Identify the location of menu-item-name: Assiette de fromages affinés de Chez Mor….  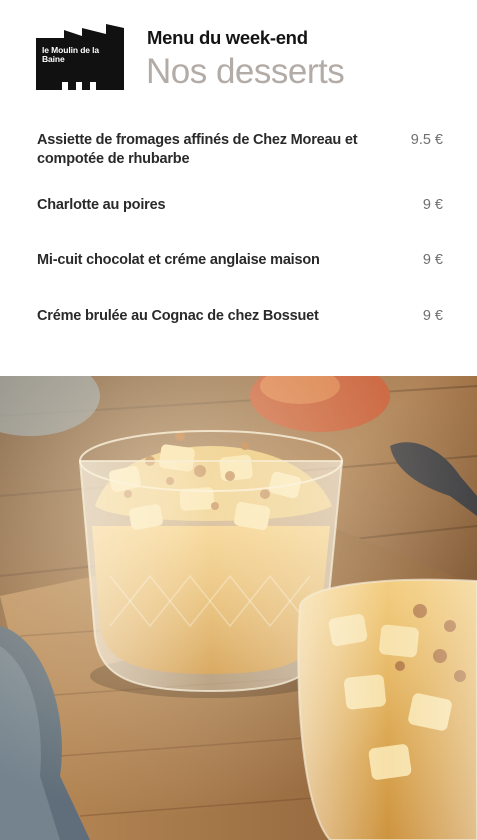
(197, 149).